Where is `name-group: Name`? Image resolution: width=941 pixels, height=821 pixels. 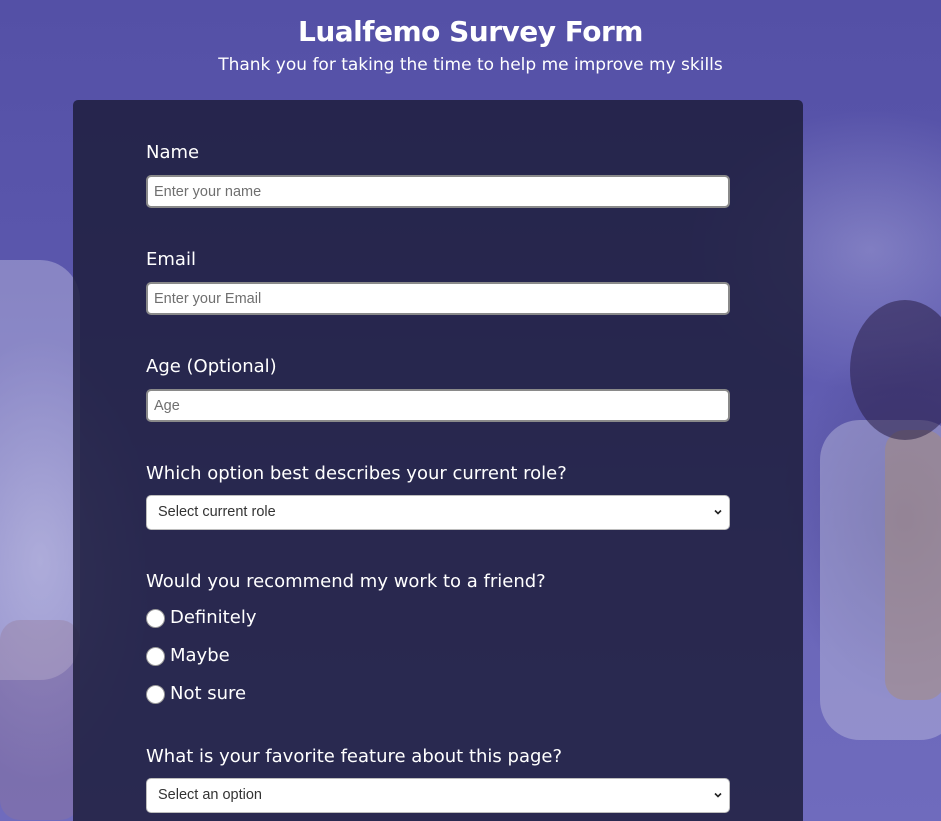 name-group: Name is located at coordinates (438, 174).